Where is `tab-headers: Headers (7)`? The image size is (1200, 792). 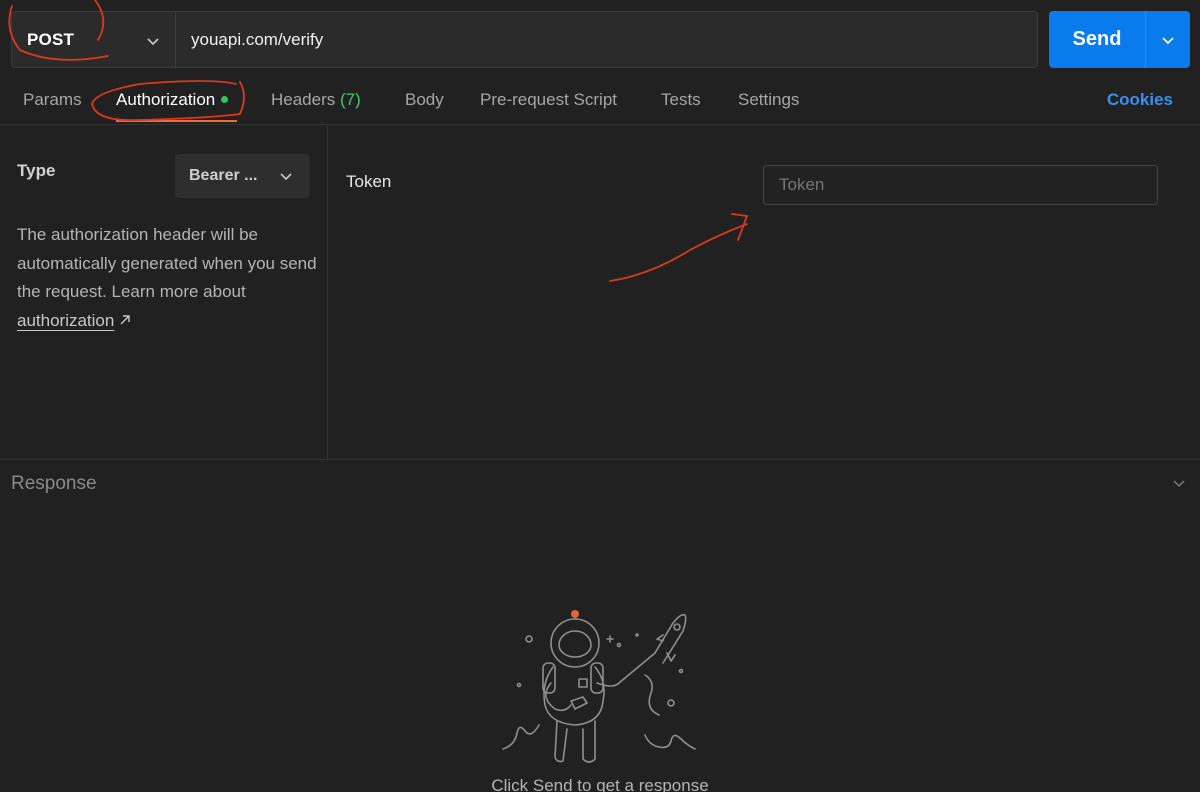
tab-headers: Headers (7) is located at coordinates (316, 100).